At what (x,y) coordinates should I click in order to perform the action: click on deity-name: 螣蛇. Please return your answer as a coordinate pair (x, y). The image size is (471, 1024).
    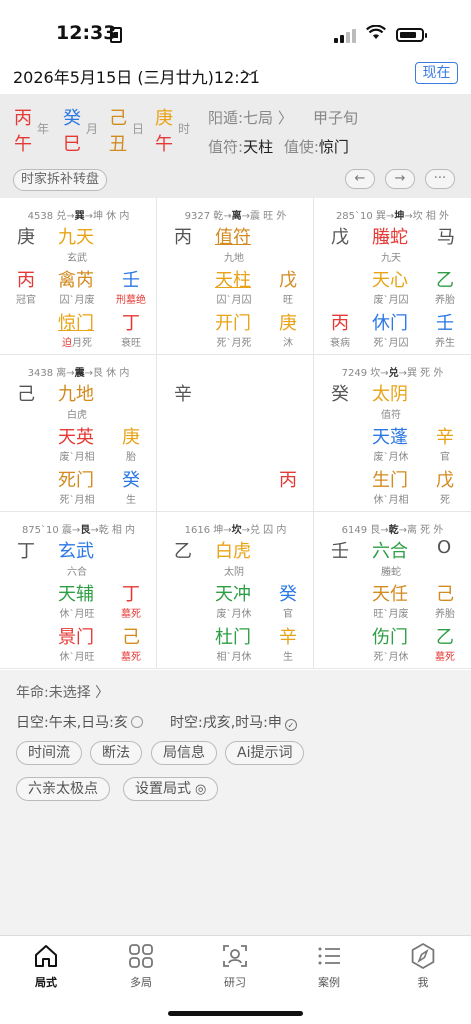
    Looking at the image, I should click on (390, 237).